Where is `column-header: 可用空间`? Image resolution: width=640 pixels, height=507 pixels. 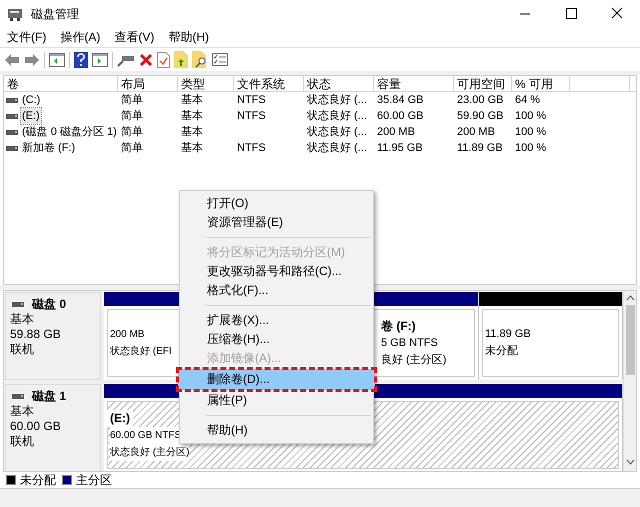 column-header: 可用空间 is located at coordinates (483, 84).